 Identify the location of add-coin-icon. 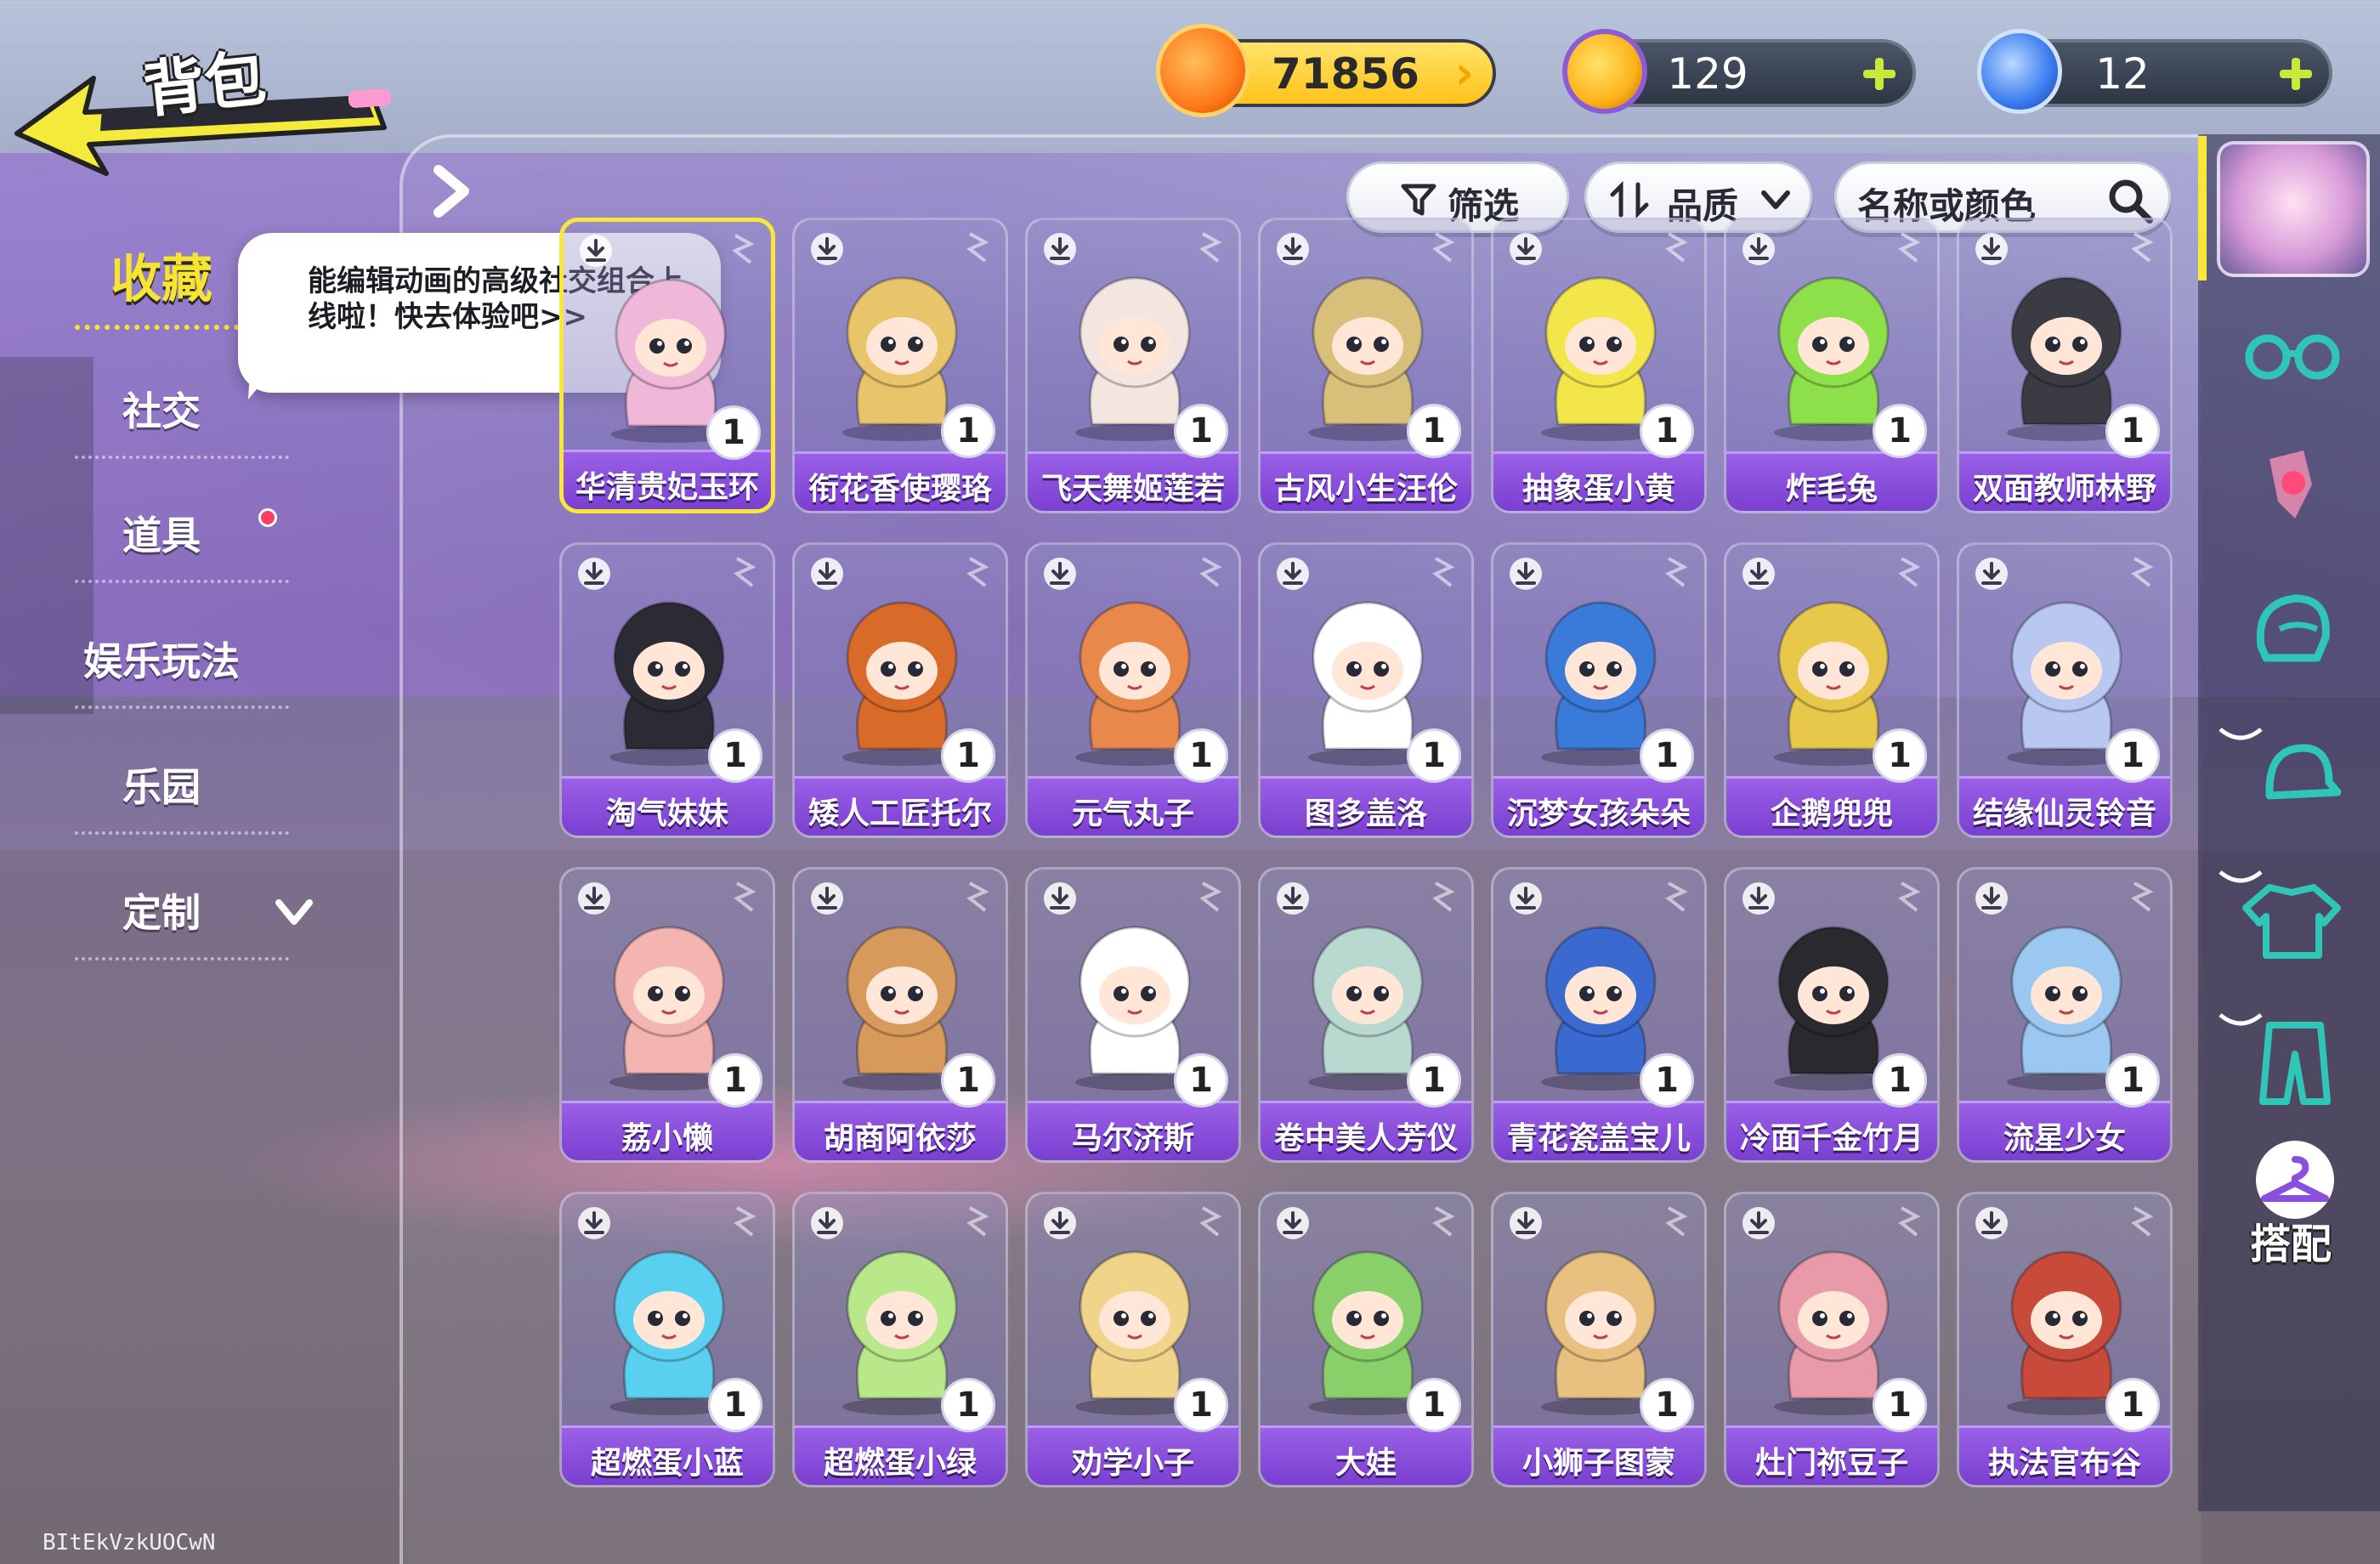
(1880, 74).